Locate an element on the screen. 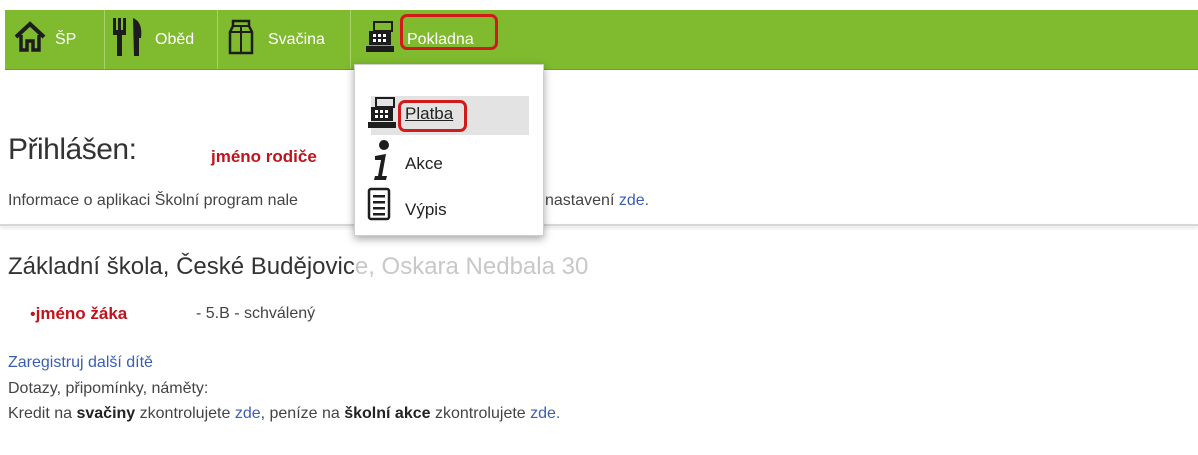  register-child-link: Zaregistruj další dítě is located at coordinates (80, 363).